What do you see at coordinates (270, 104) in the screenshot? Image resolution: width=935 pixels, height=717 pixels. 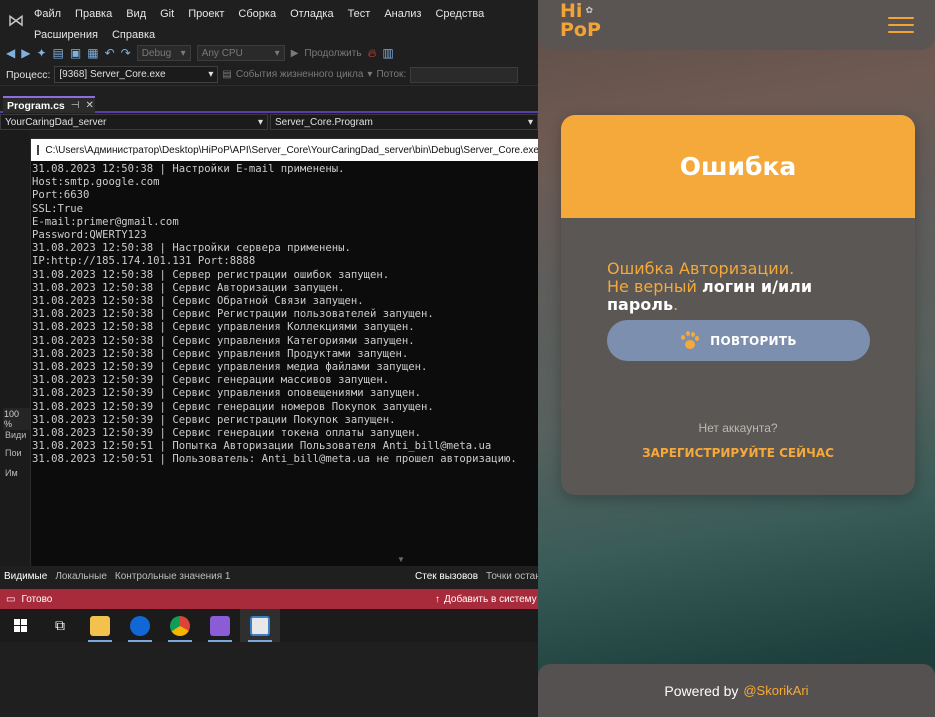 I see `document-tab-bar: Program.cs ⊣ ✕` at bounding box center [270, 104].